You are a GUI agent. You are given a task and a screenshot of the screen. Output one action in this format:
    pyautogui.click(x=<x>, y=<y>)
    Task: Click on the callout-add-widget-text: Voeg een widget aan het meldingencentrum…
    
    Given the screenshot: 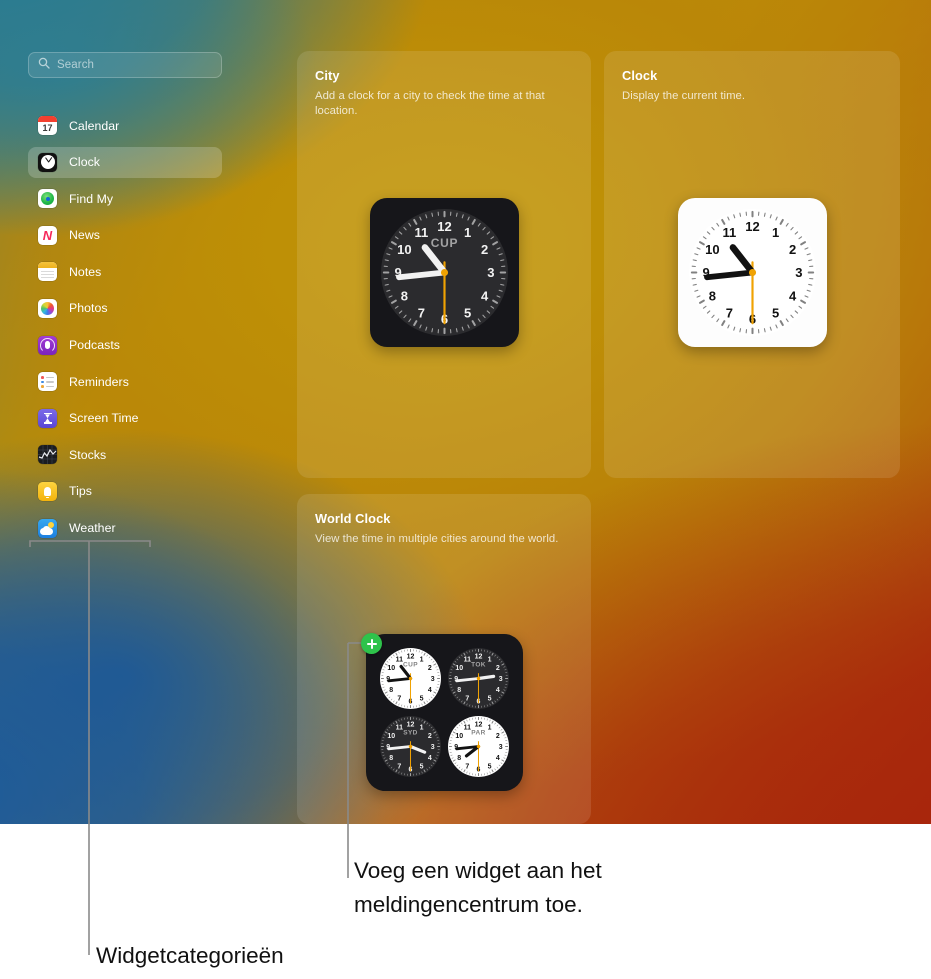 What is the action you would take?
    pyautogui.click(x=478, y=887)
    